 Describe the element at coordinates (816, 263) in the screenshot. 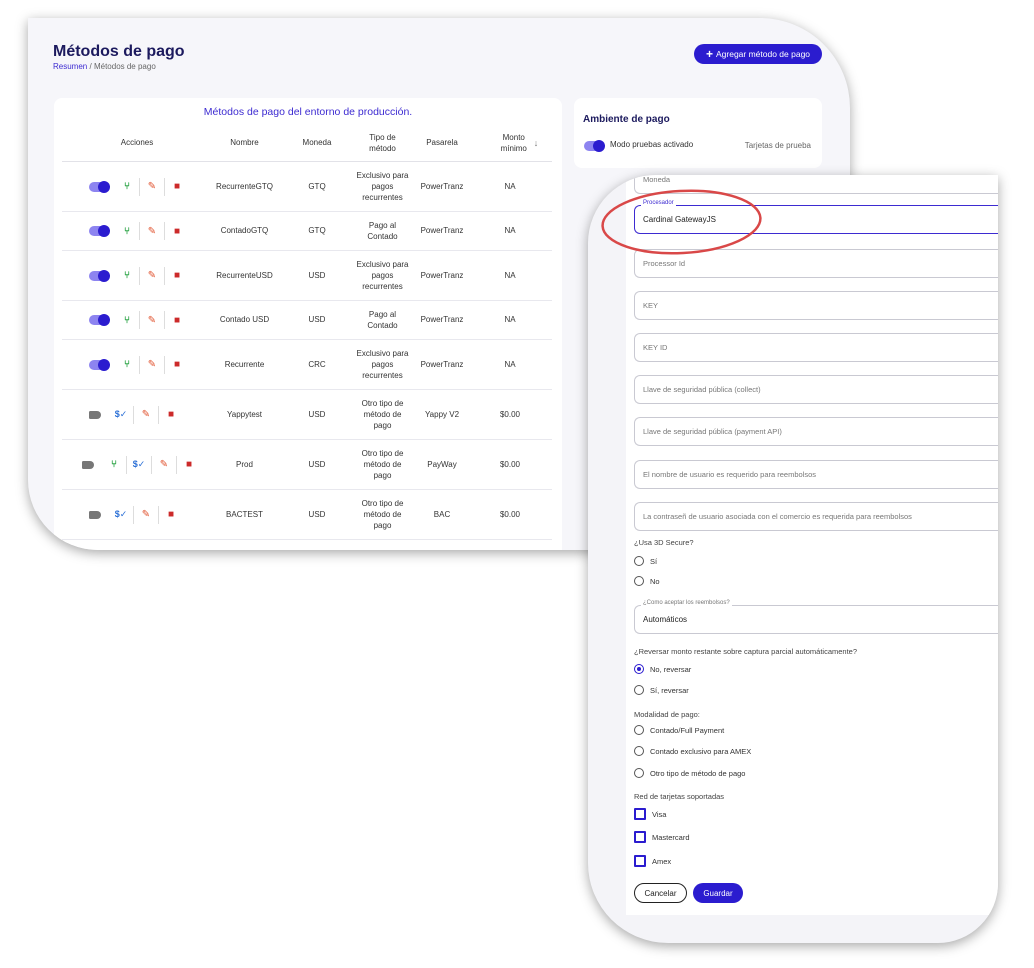

I see `text-field: Processor Id` at that location.